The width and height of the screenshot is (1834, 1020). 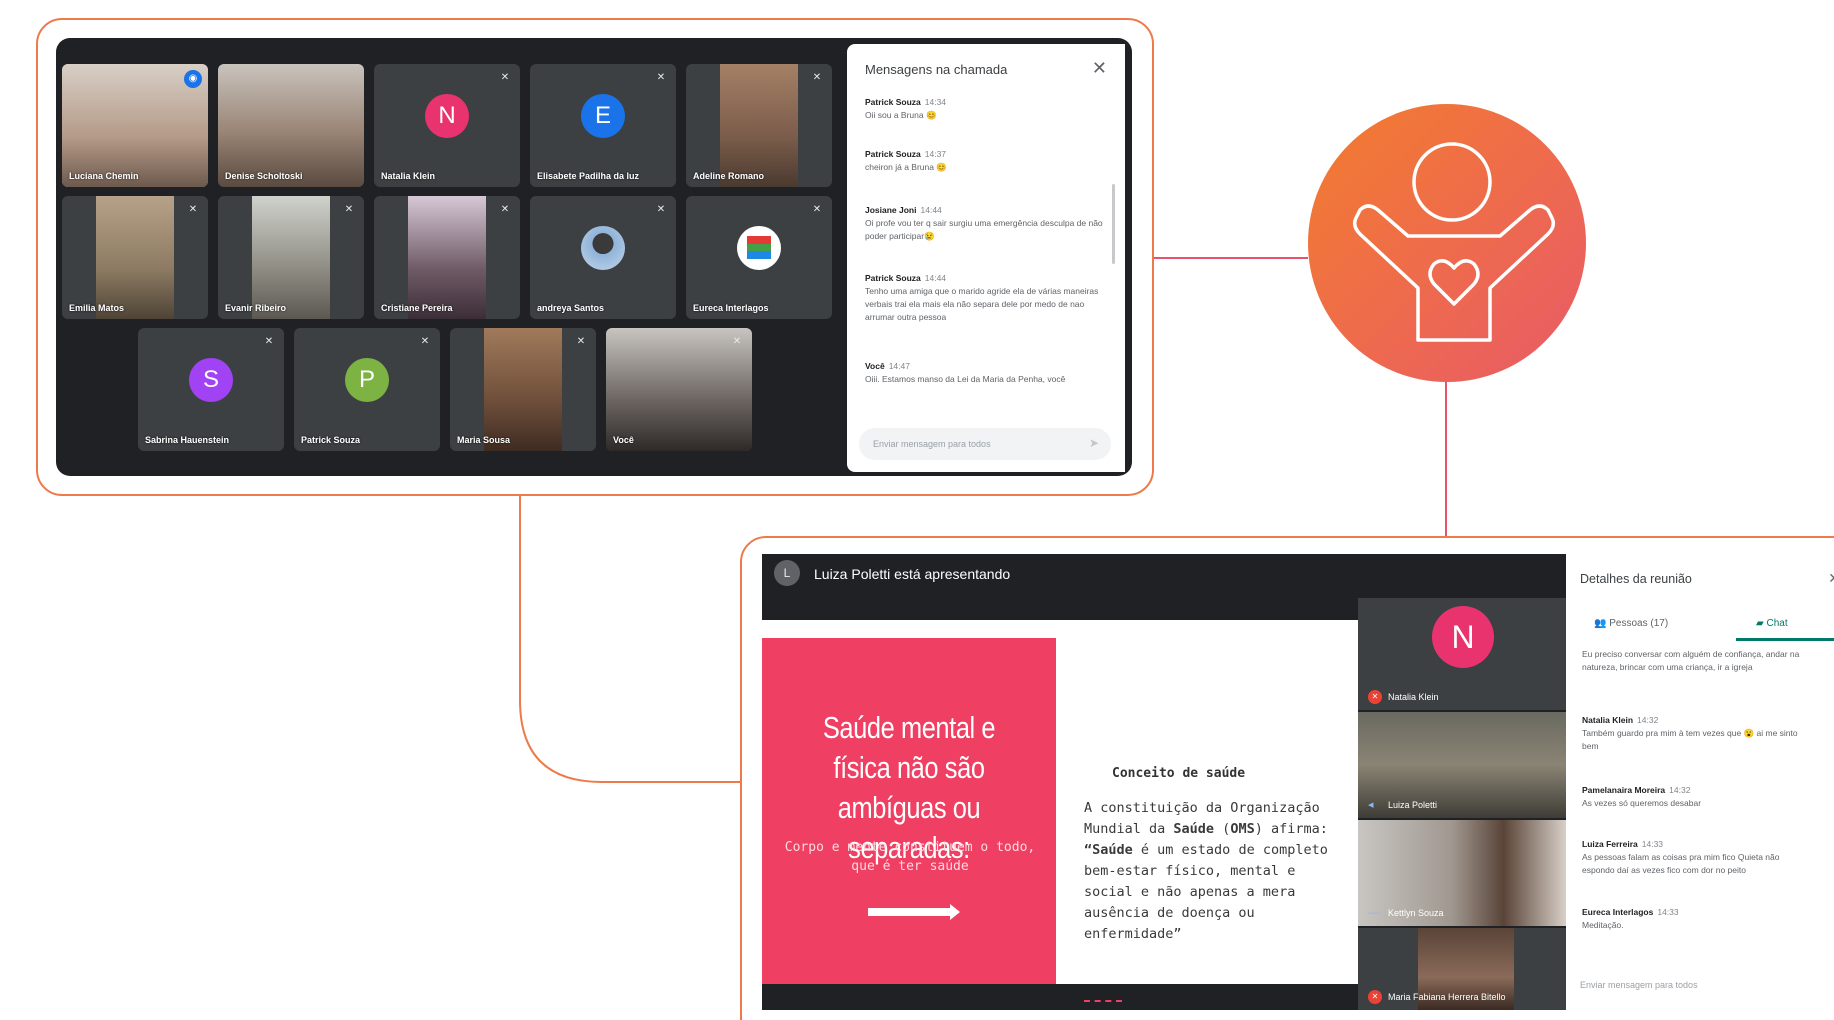 I want to click on active-tab-indicator, so click(x=1785, y=639).